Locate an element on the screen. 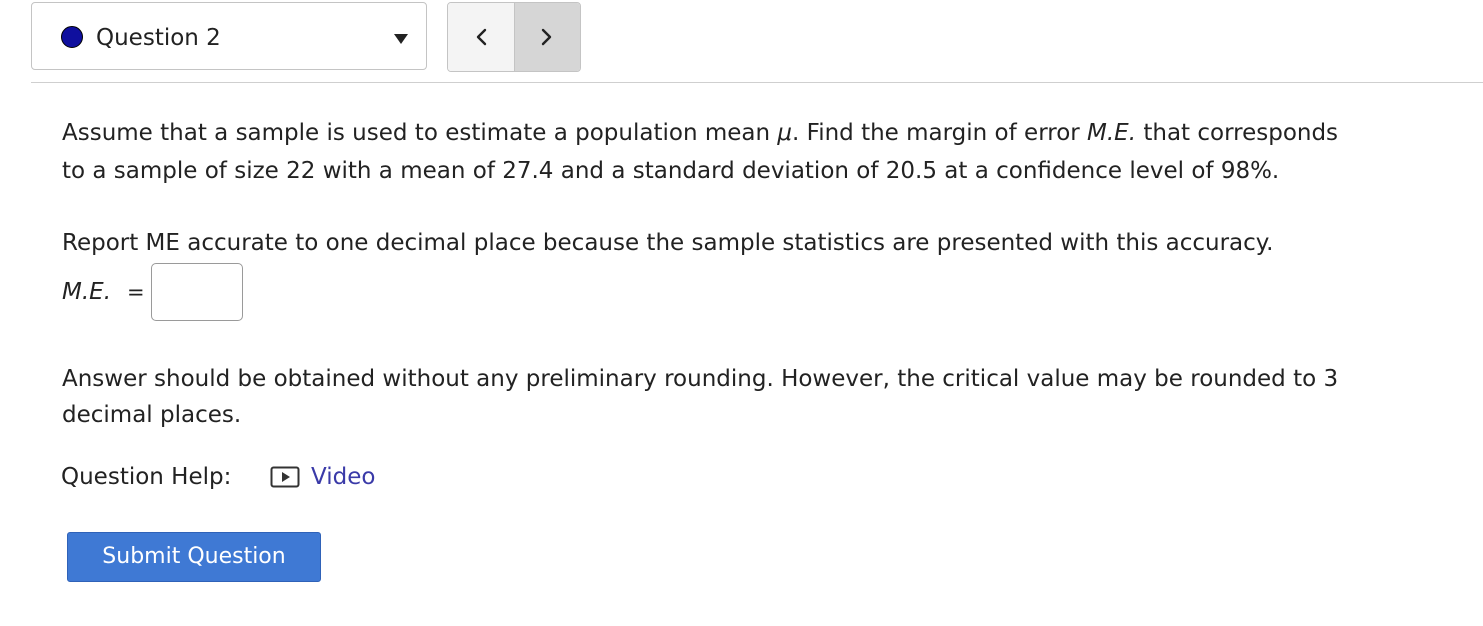 This screenshot has width=1483, height=626. answer-equals: = is located at coordinates (136, 292).